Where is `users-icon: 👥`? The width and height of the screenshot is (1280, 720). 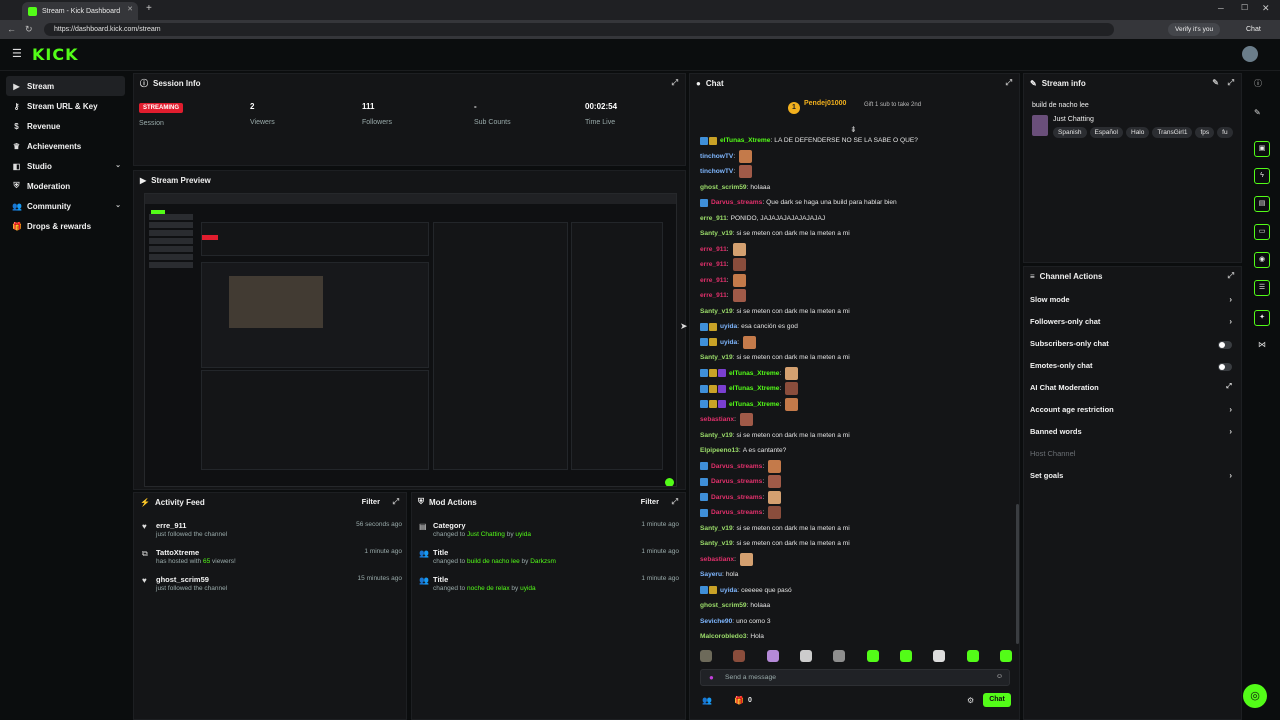
users-icon: 👥 is located at coordinates (707, 700).